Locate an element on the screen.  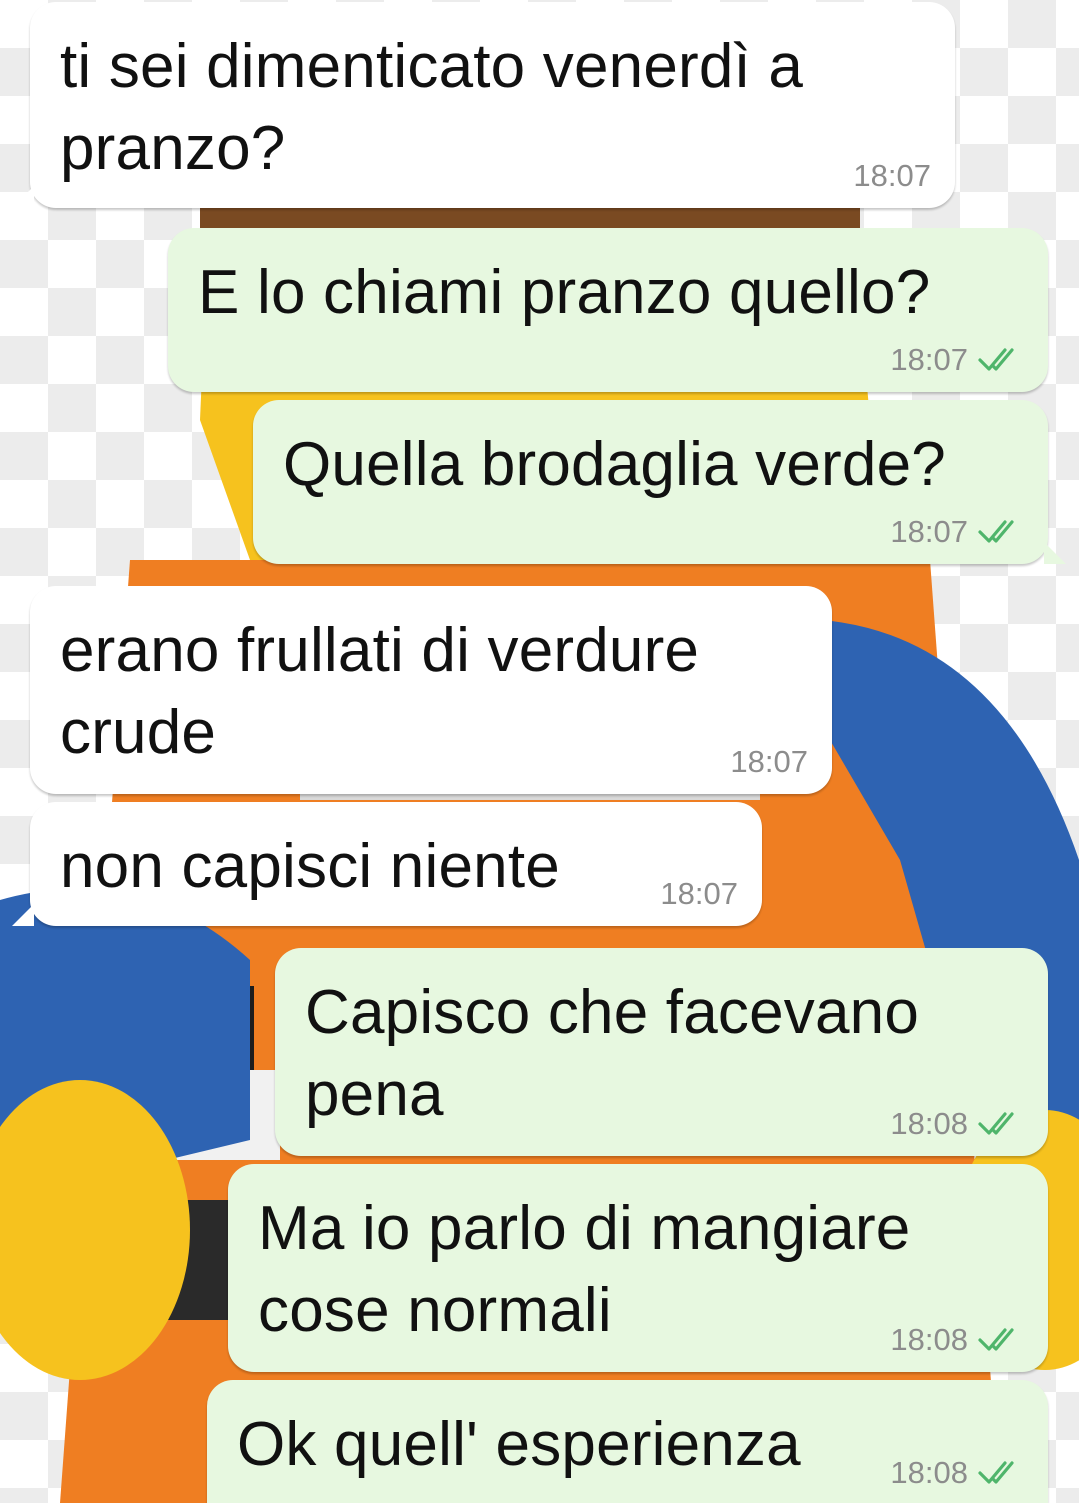
message-text: Ma io parlo di mangiare cose normali is located at coordinates (584, 1269).